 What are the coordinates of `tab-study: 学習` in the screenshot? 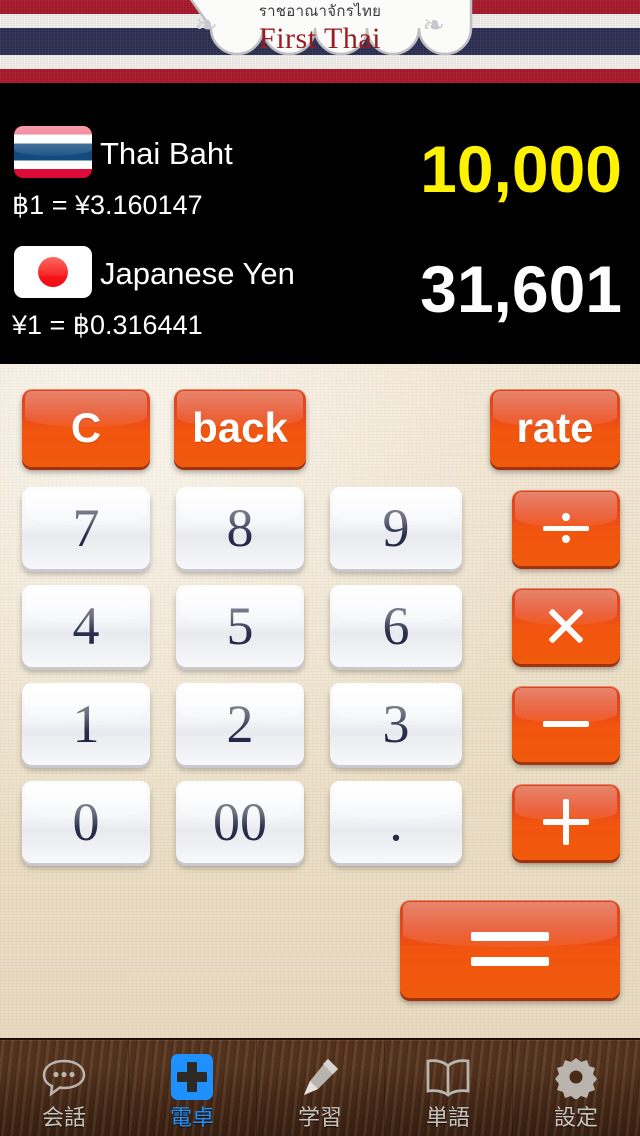 It's located at (320, 1088).